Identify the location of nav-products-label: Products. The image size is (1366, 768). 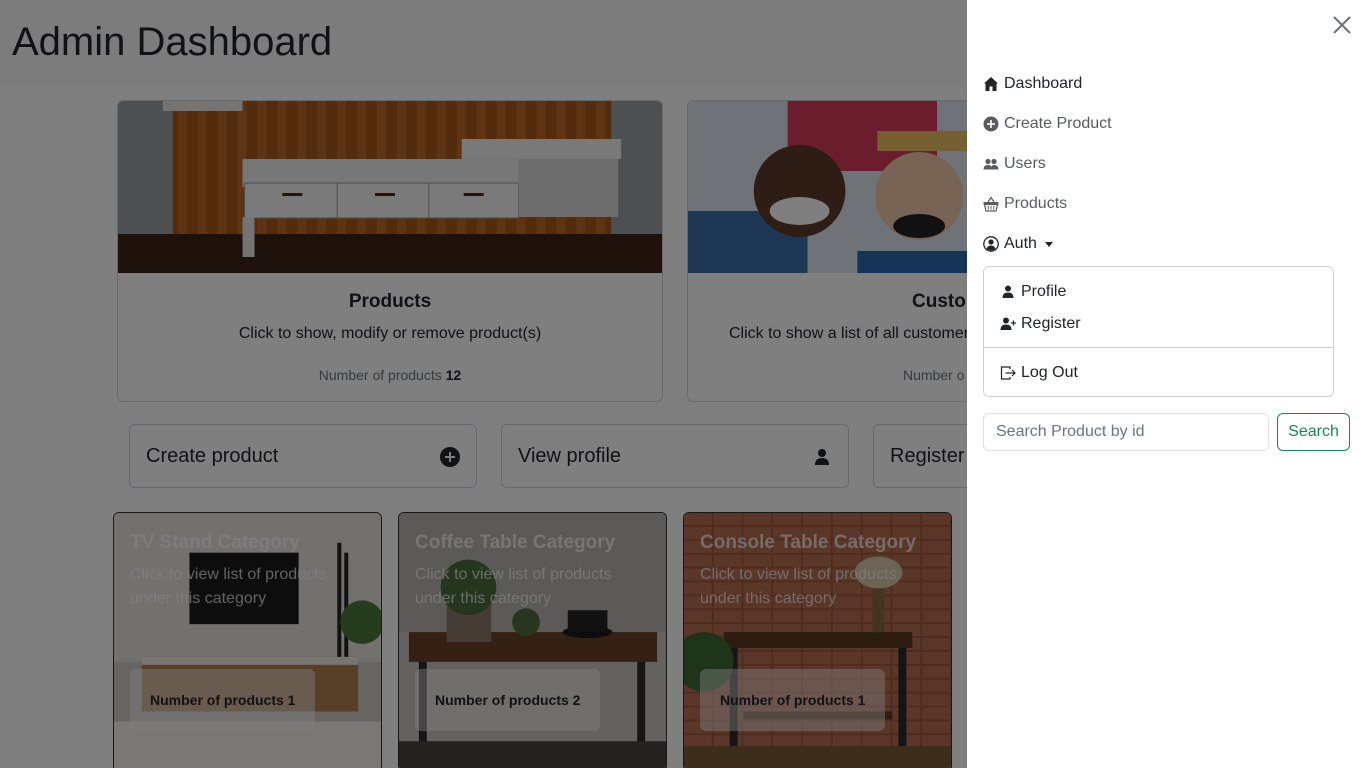
(1036, 203).